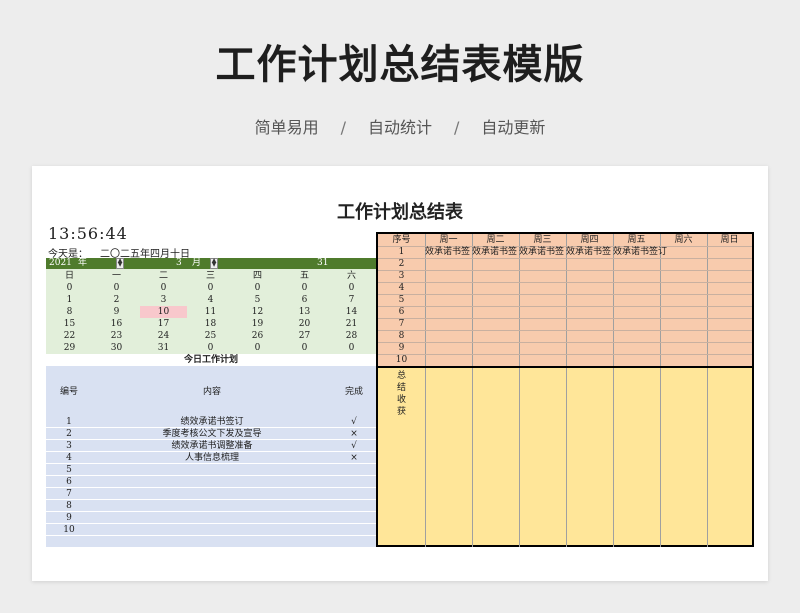  Describe the element at coordinates (69, 300) in the screenshot. I see `calendar-day-cell: 1` at that location.